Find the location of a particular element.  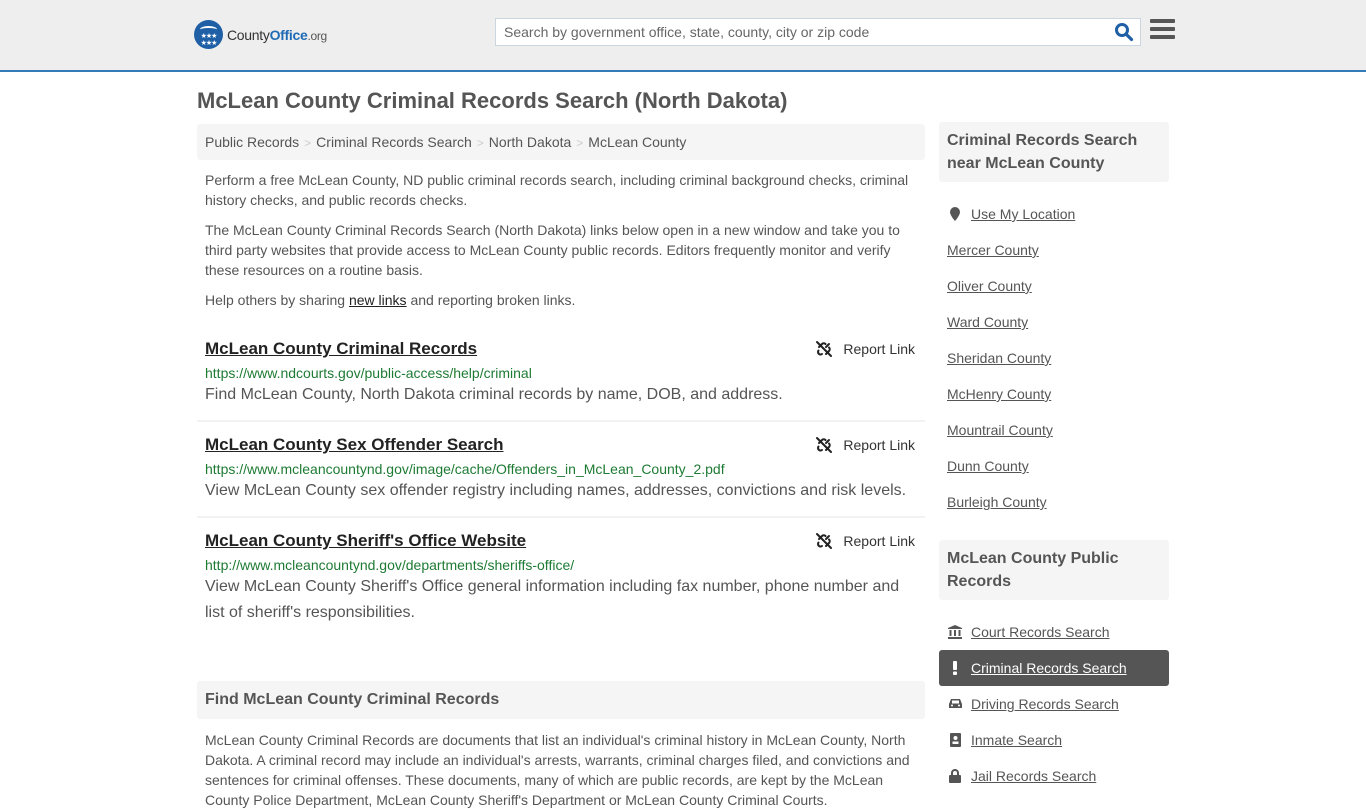

nearby-county-link: Mercer County is located at coordinates (993, 250).